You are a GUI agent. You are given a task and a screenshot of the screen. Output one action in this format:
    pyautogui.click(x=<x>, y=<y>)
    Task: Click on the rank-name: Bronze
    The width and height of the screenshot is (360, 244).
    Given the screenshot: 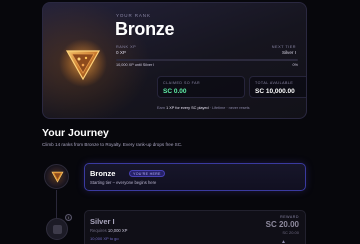 What is the action you would take?
    pyautogui.click(x=145, y=29)
    